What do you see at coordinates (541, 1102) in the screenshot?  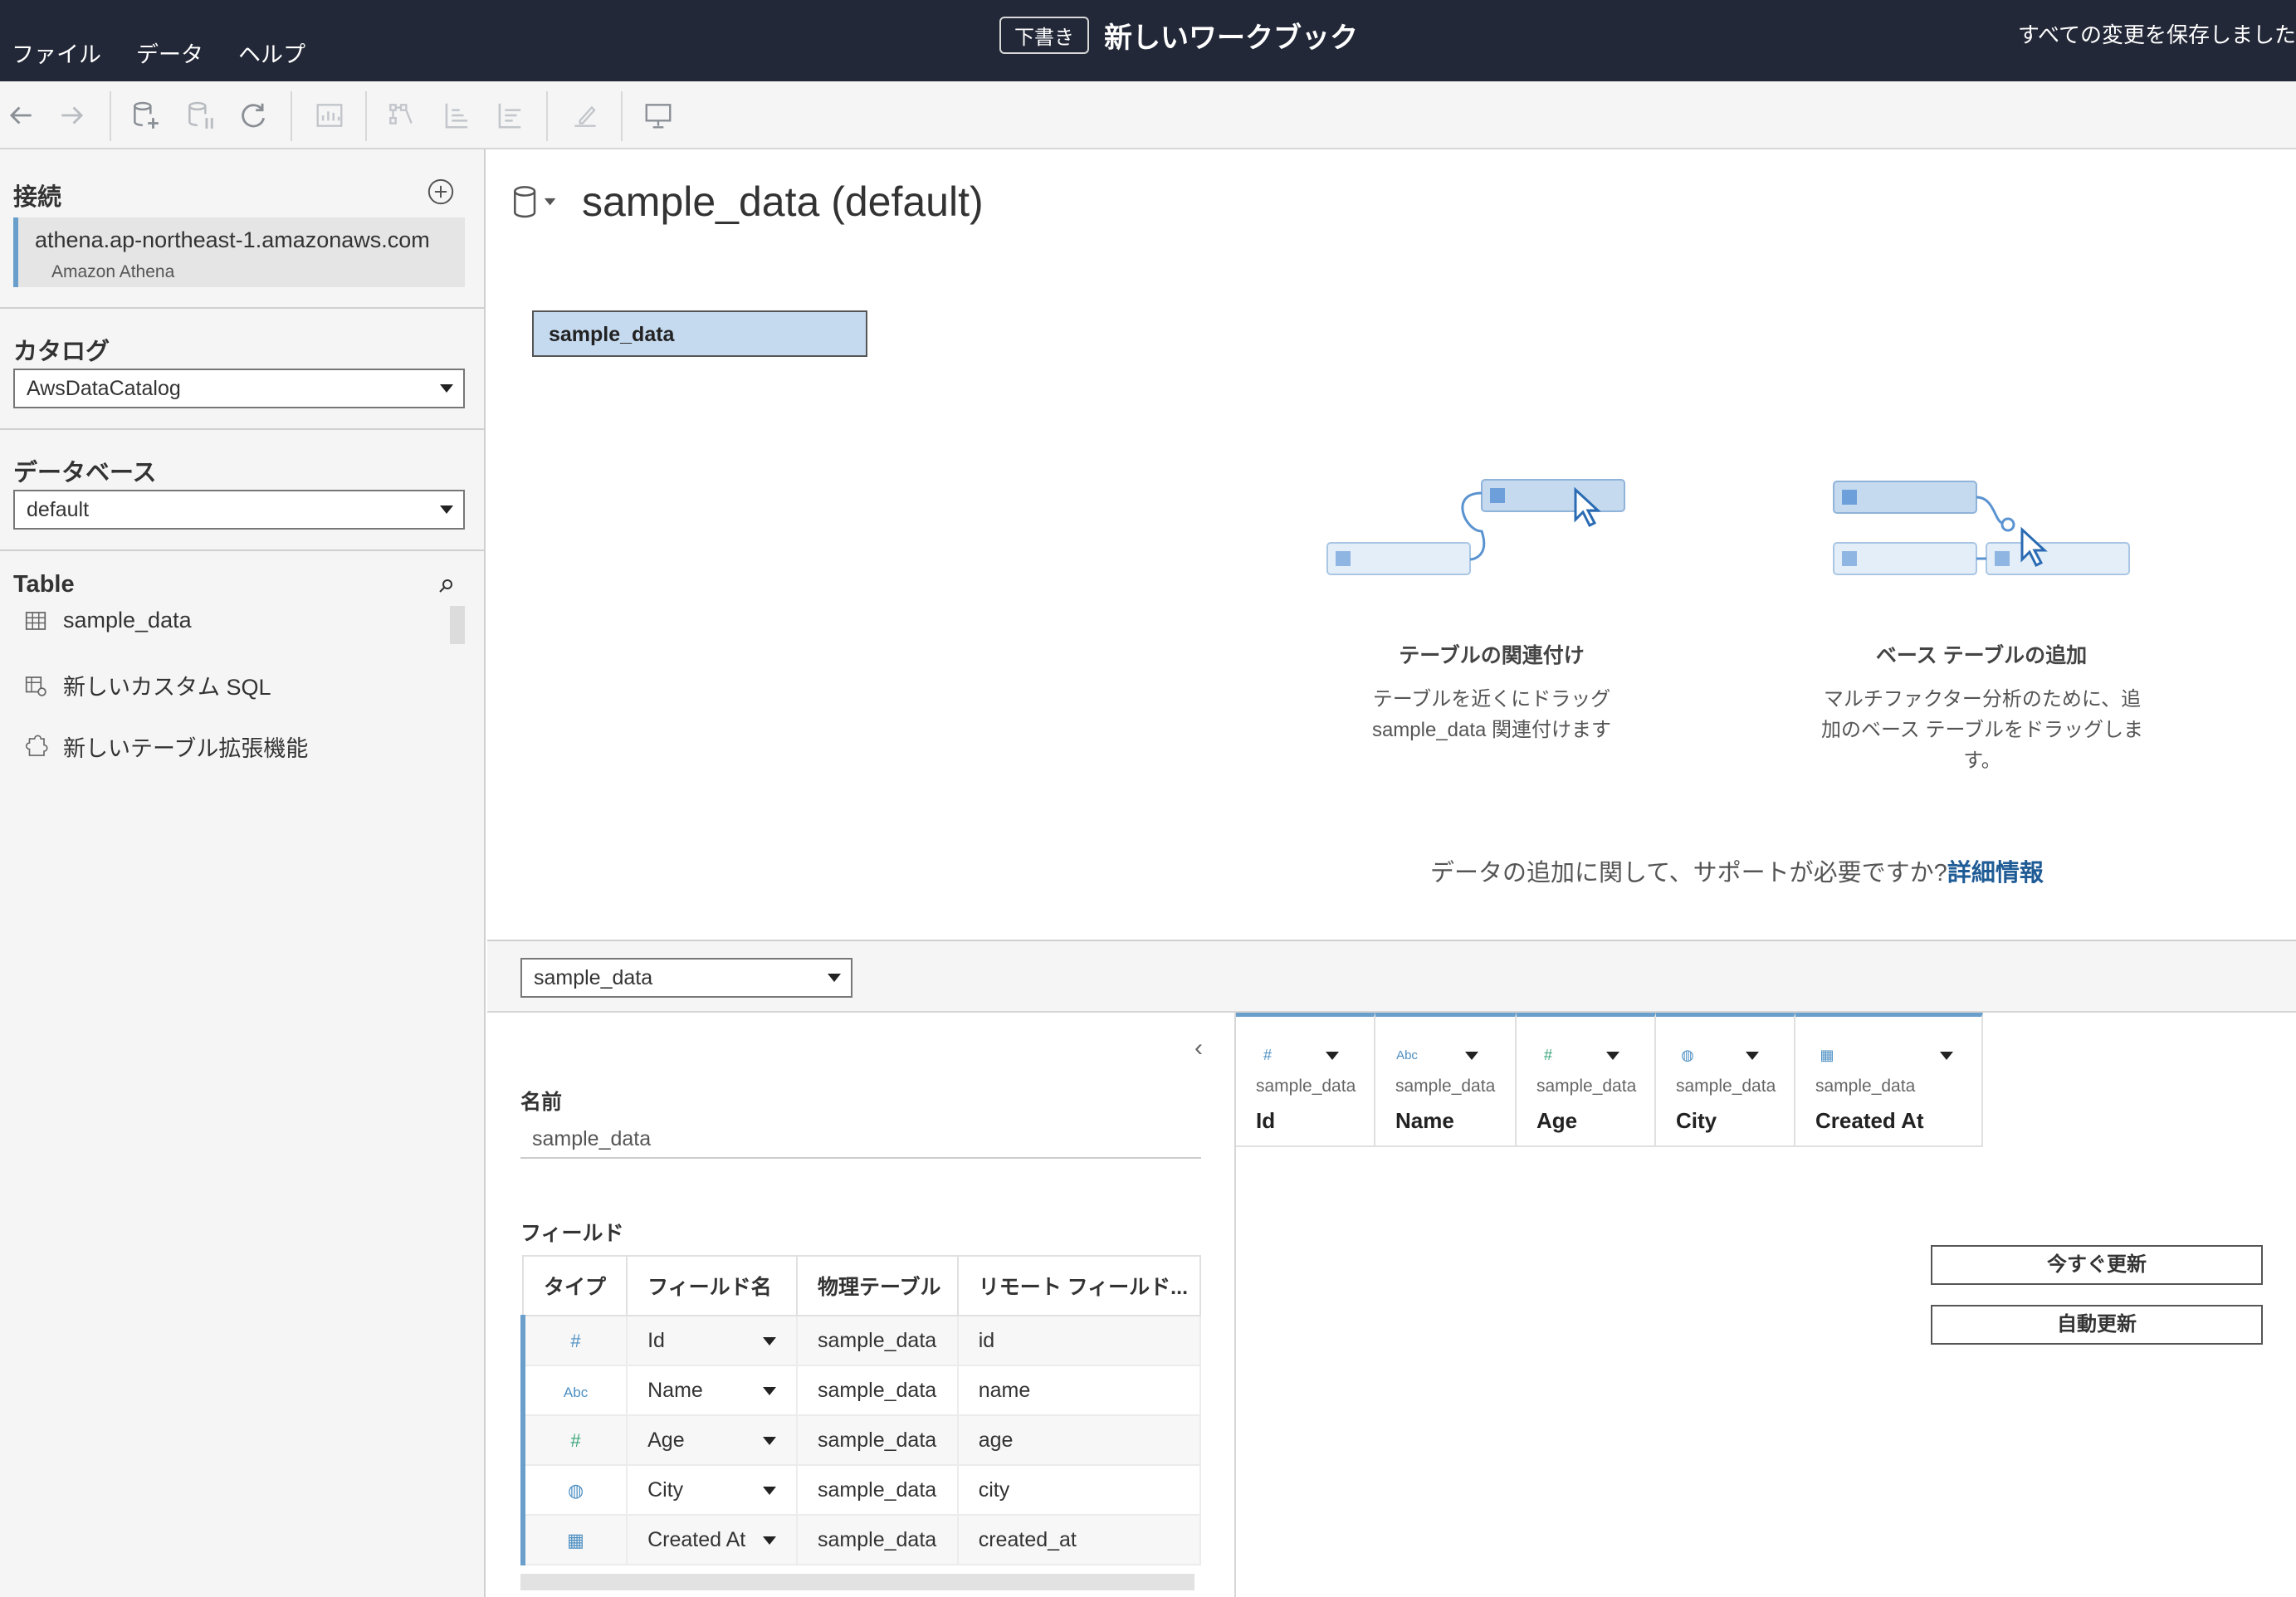 I see `name-label: 名前` at bounding box center [541, 1102].